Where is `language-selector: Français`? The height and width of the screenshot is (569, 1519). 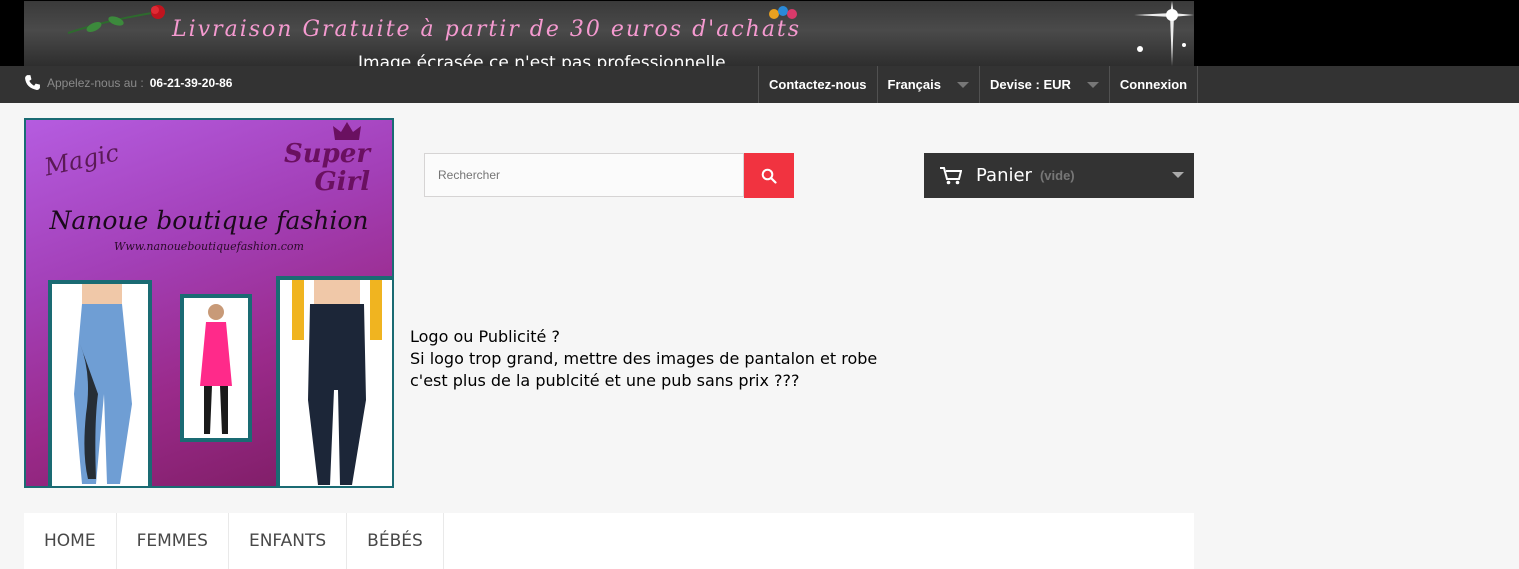
language-selector: Français is located at coordinates (927, 84).